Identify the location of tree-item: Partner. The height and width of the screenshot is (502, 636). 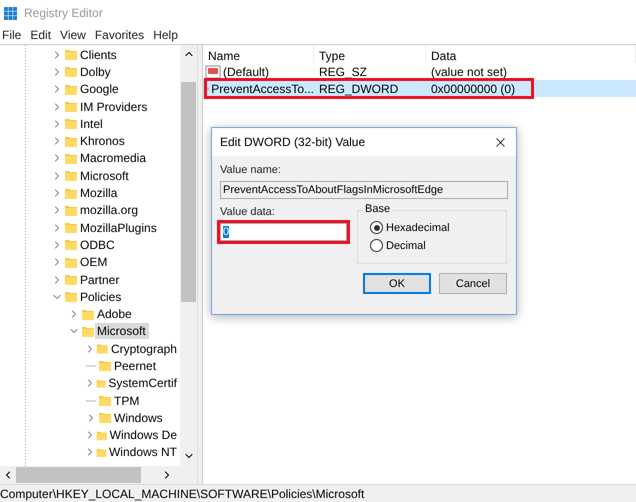
(100, 280).